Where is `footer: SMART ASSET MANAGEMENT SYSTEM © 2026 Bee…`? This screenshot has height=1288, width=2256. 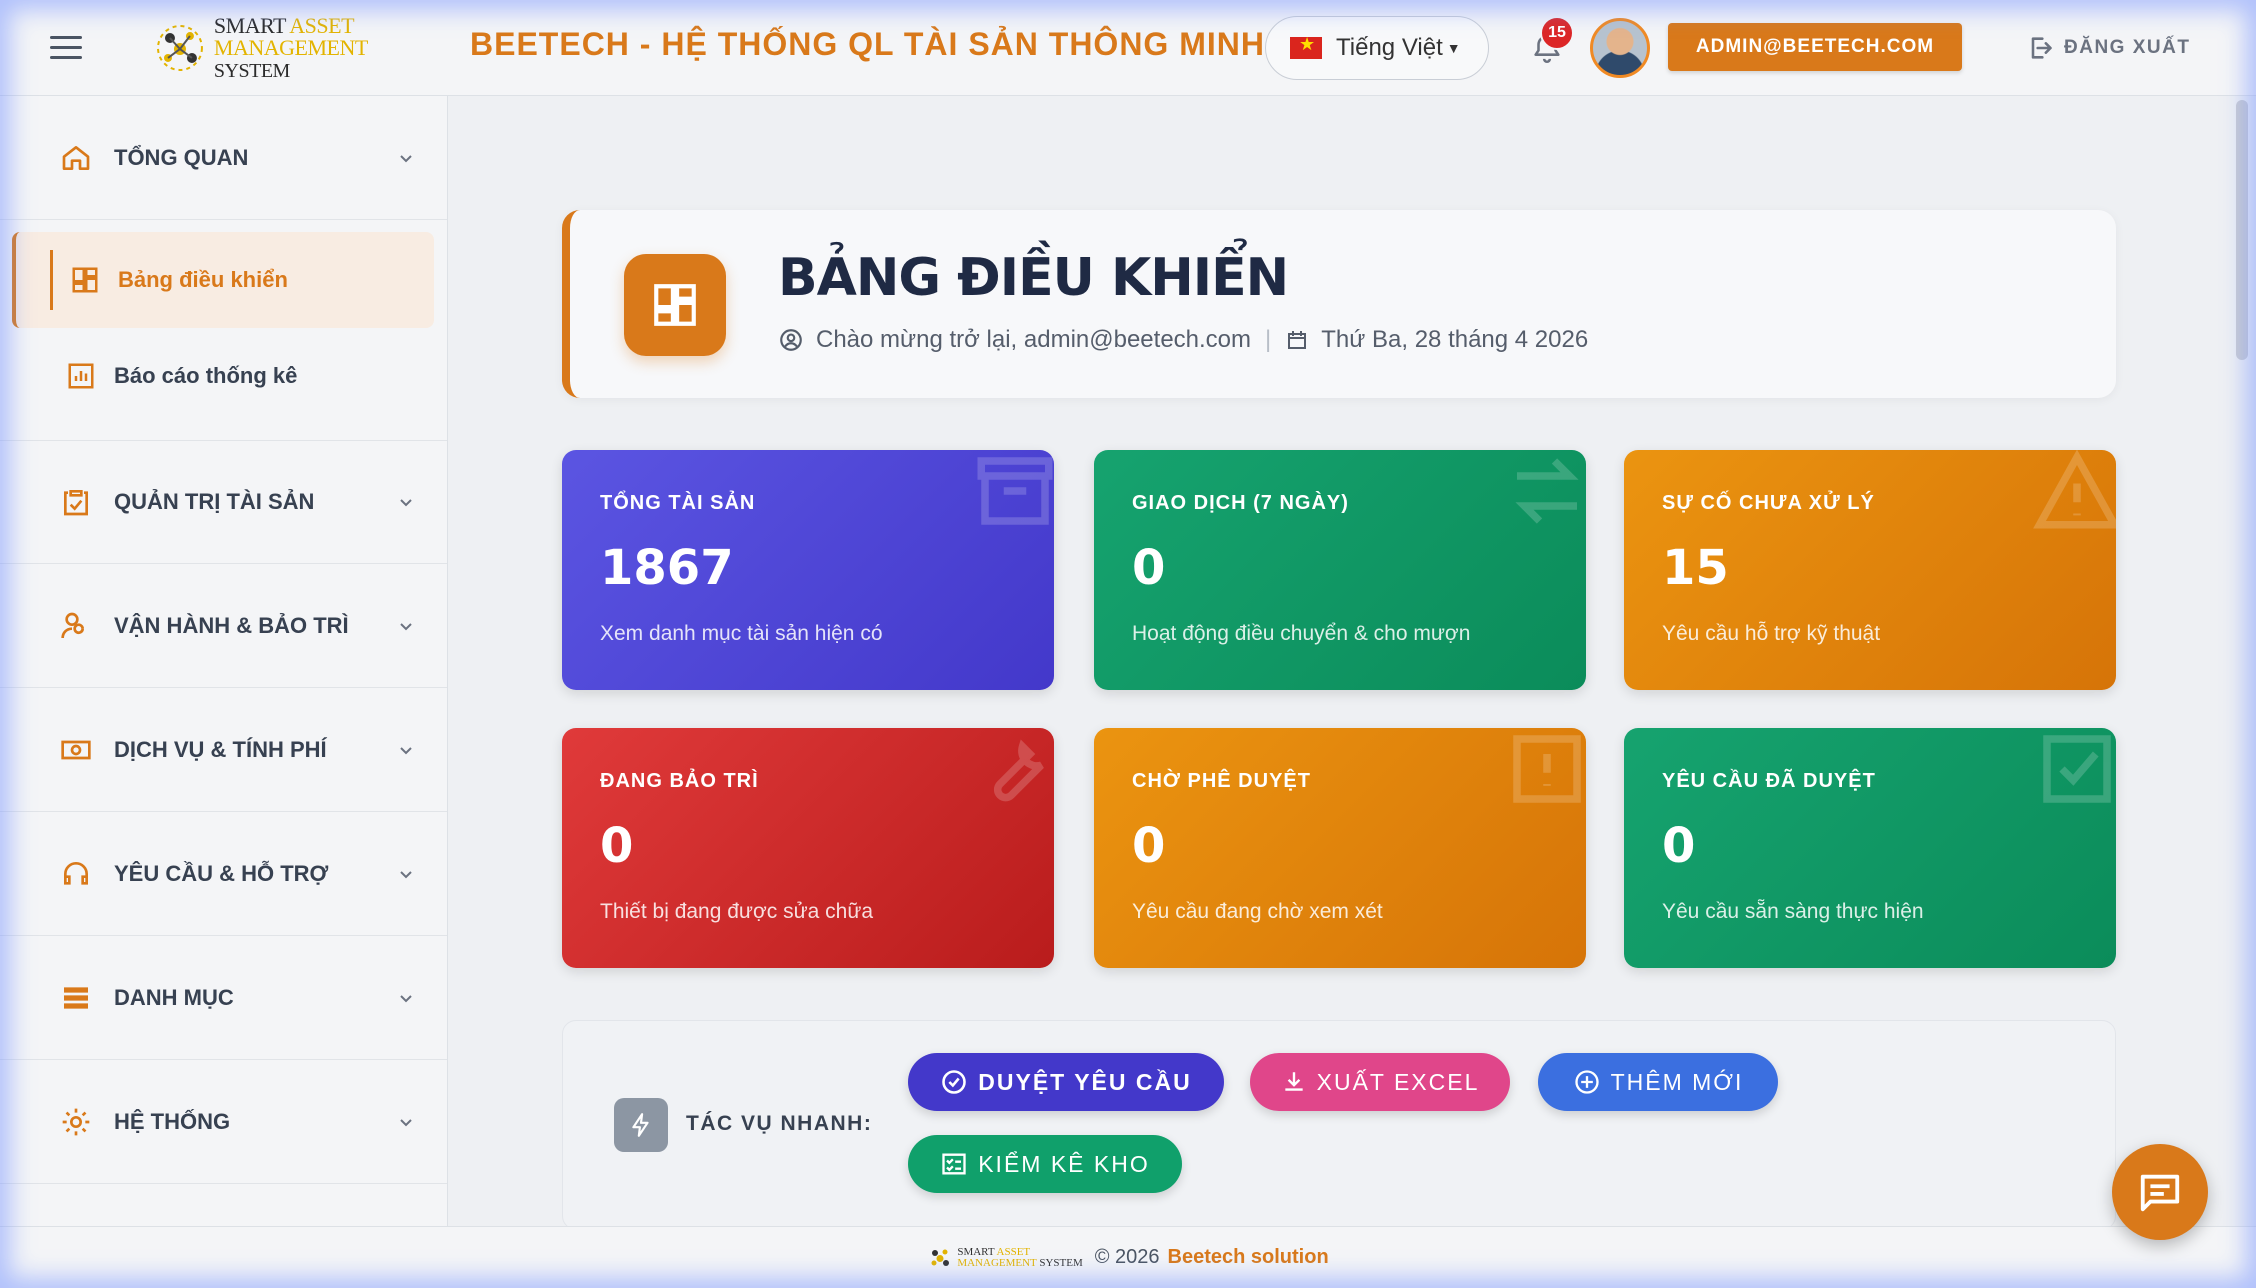
footer: SMART ASSET MANAGEMENT SYSTEM © 2026 Bee… is located at coordinates (1128, 1257).